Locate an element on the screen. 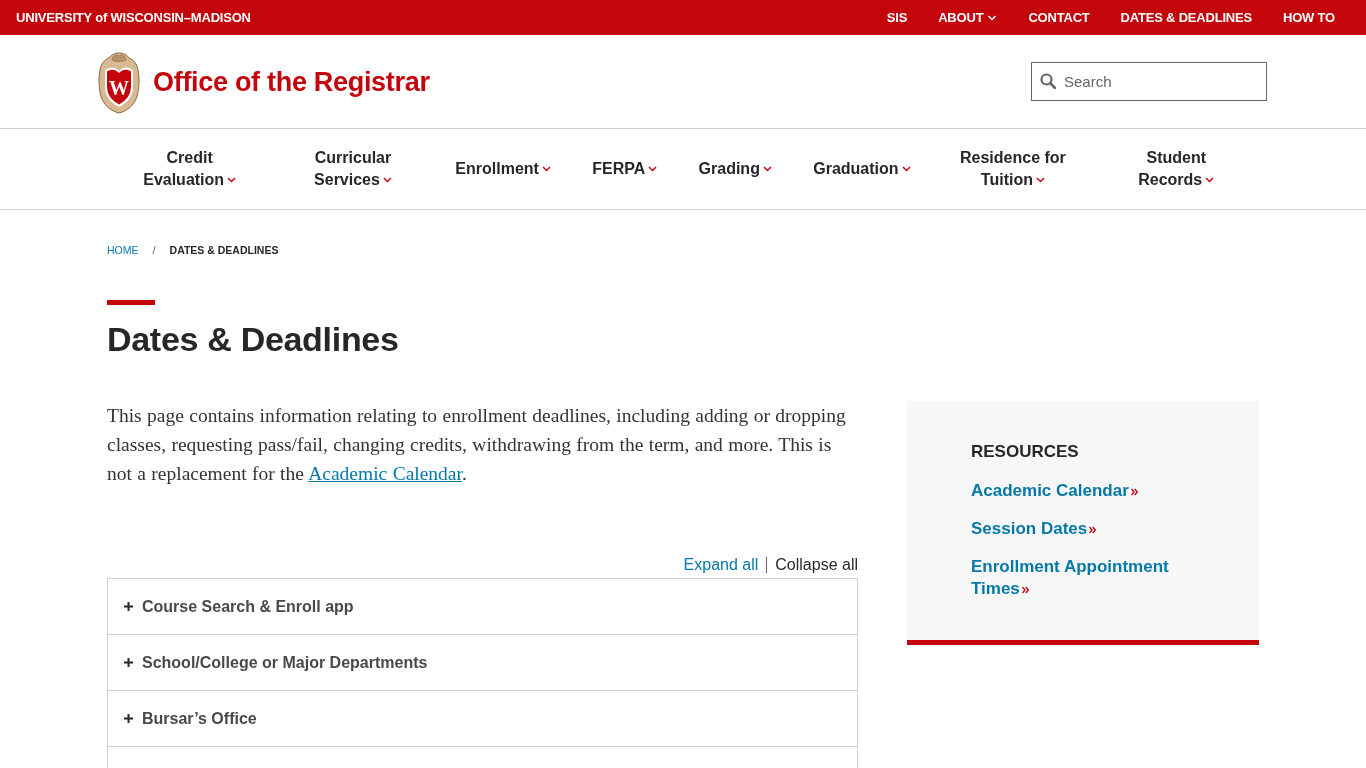 This screenshot has height=768, width=1366. resource-link: Academic Calendar is located at coordinates (1054, 491).